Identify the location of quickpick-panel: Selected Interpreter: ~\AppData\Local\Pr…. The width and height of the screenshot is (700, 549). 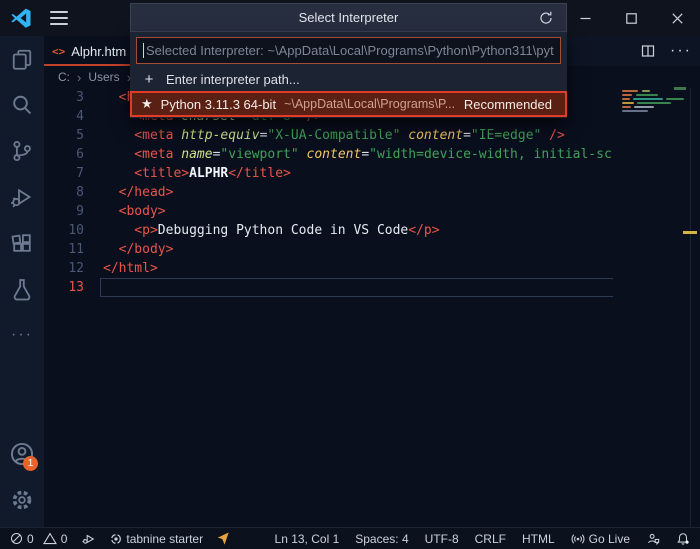
(348, 75).